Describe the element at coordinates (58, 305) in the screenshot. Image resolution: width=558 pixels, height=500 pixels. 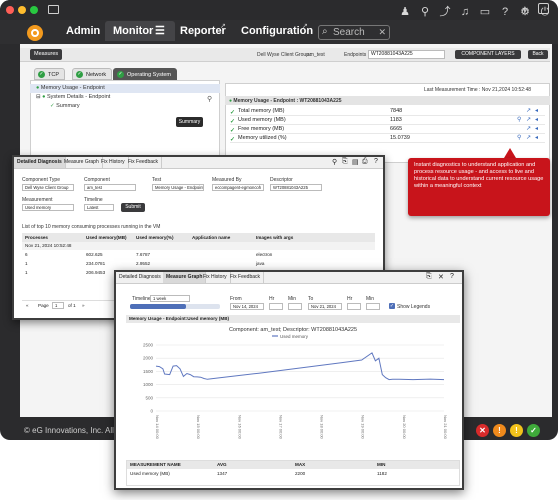
I see `page-input: 1` at that location.